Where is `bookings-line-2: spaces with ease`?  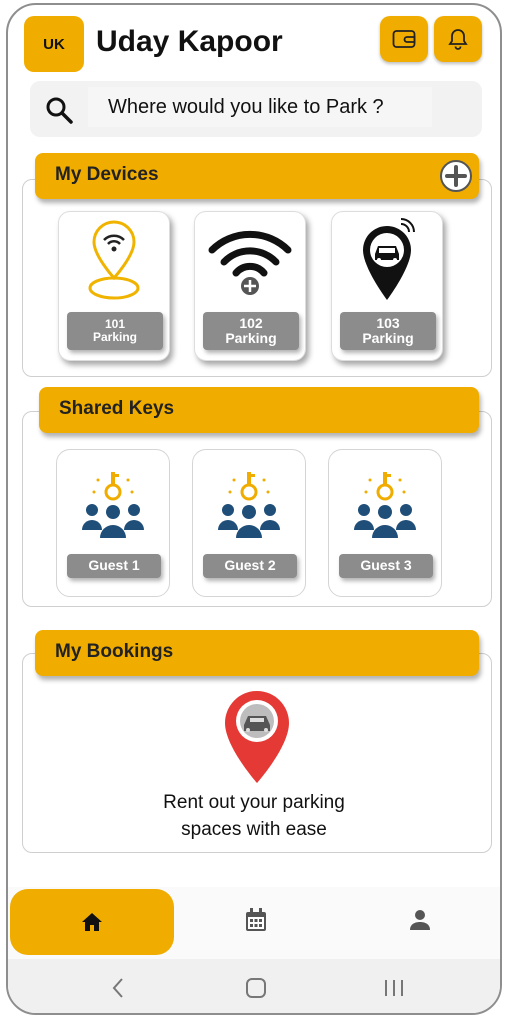 bookings-line-2: spaces with ease is located at coordinates (254, 829).